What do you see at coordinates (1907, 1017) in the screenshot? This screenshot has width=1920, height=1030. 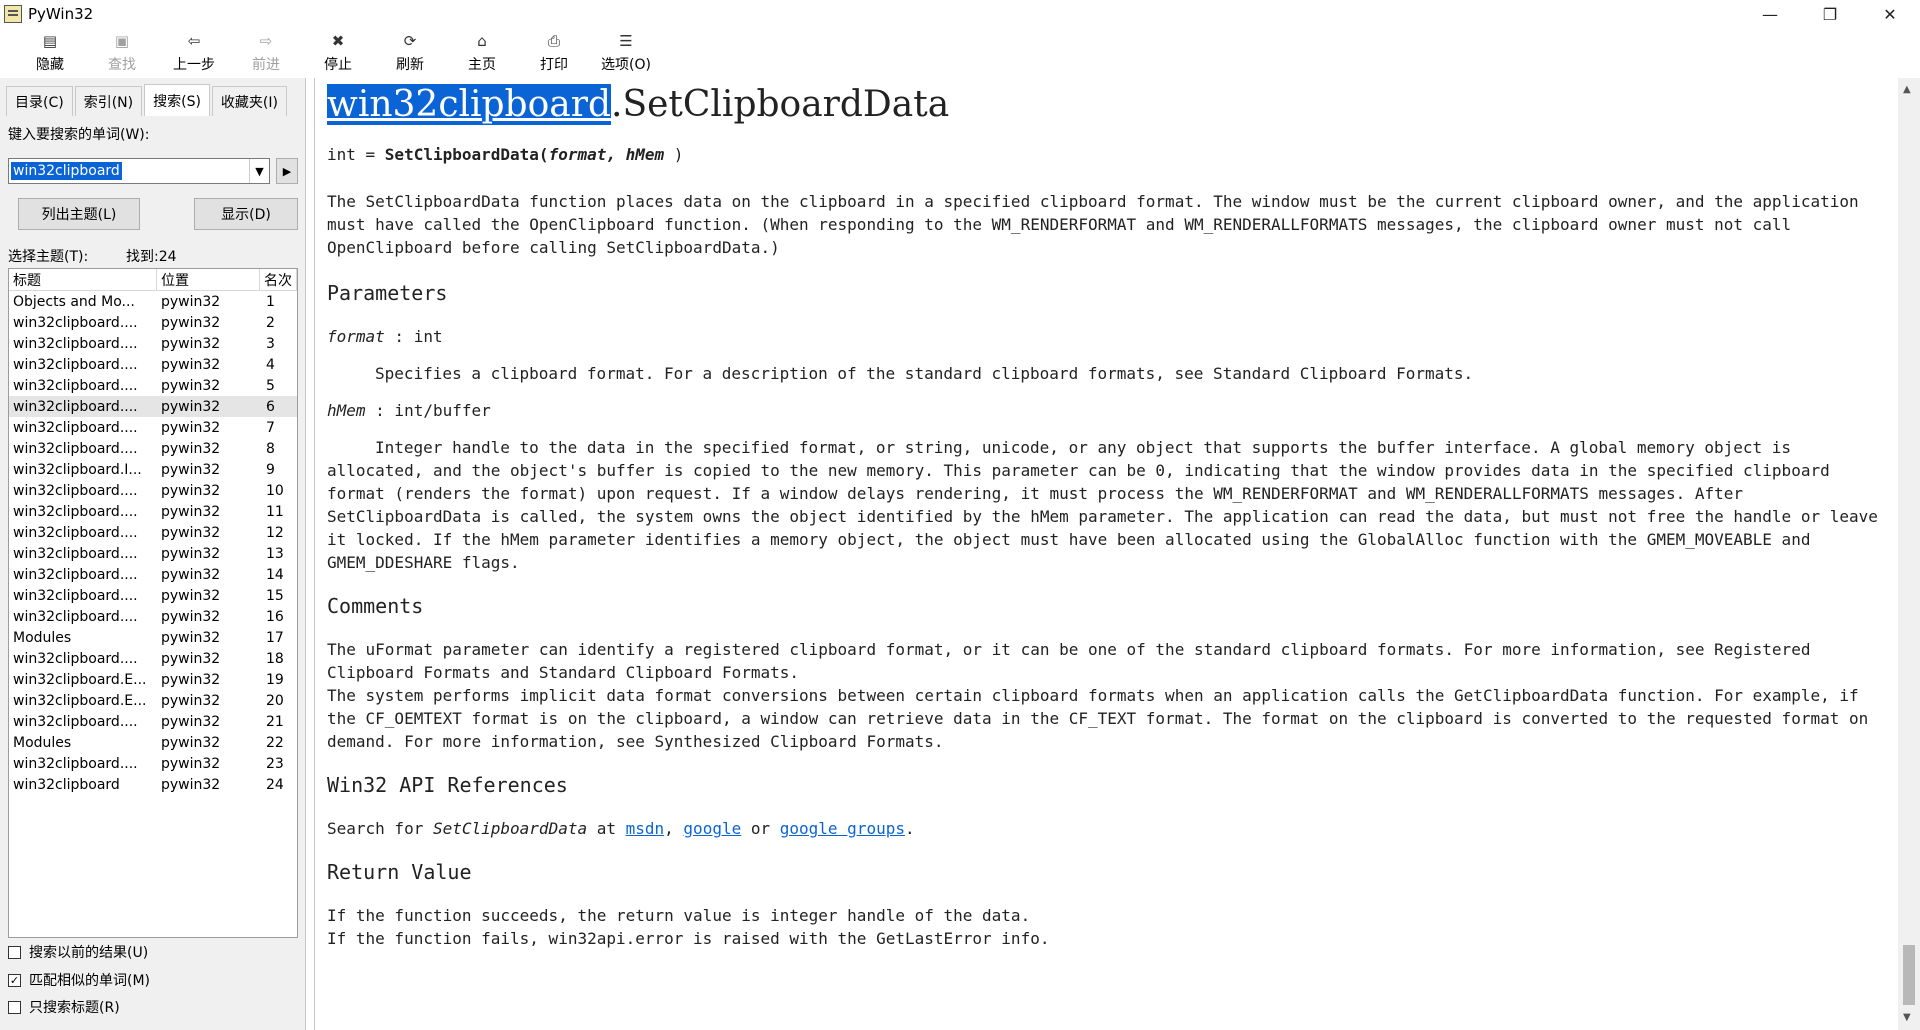 I see `scroll-down-icon: ▼` at bounding box center [1907, 1017].